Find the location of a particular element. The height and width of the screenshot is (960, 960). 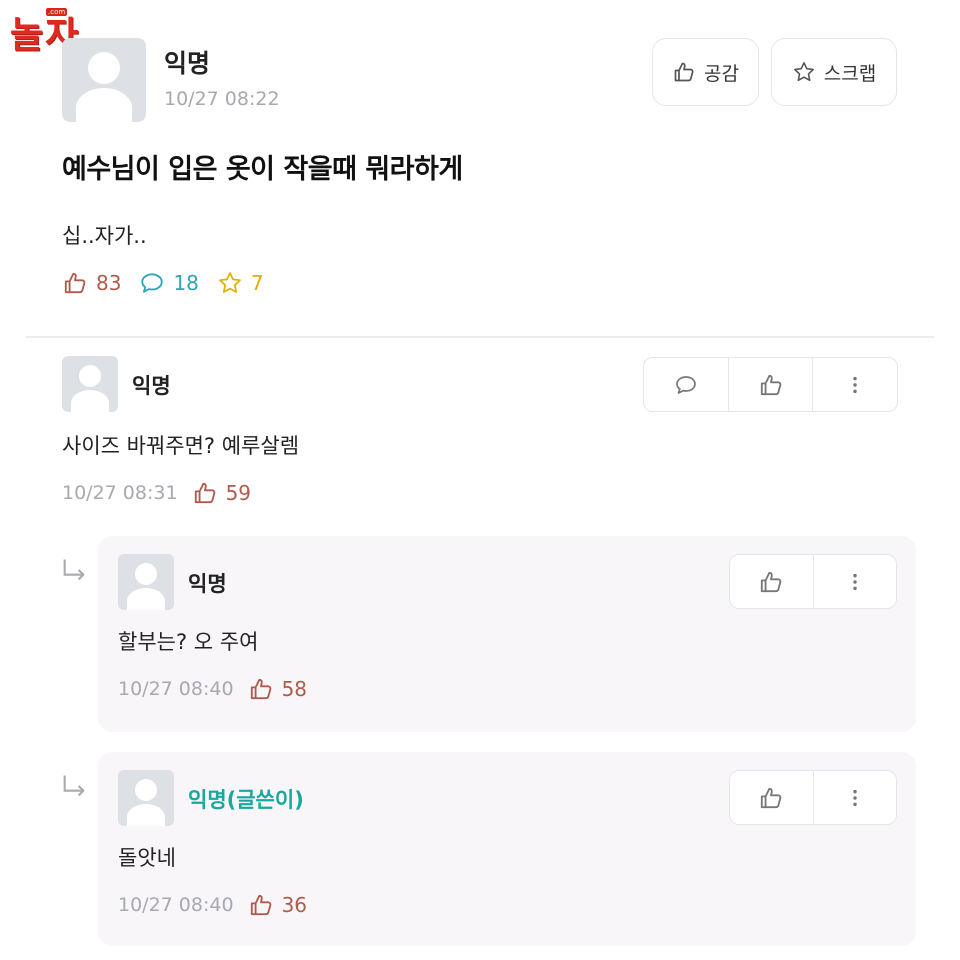

post-body: 십..자가.. is located at coordinates (104, 236).